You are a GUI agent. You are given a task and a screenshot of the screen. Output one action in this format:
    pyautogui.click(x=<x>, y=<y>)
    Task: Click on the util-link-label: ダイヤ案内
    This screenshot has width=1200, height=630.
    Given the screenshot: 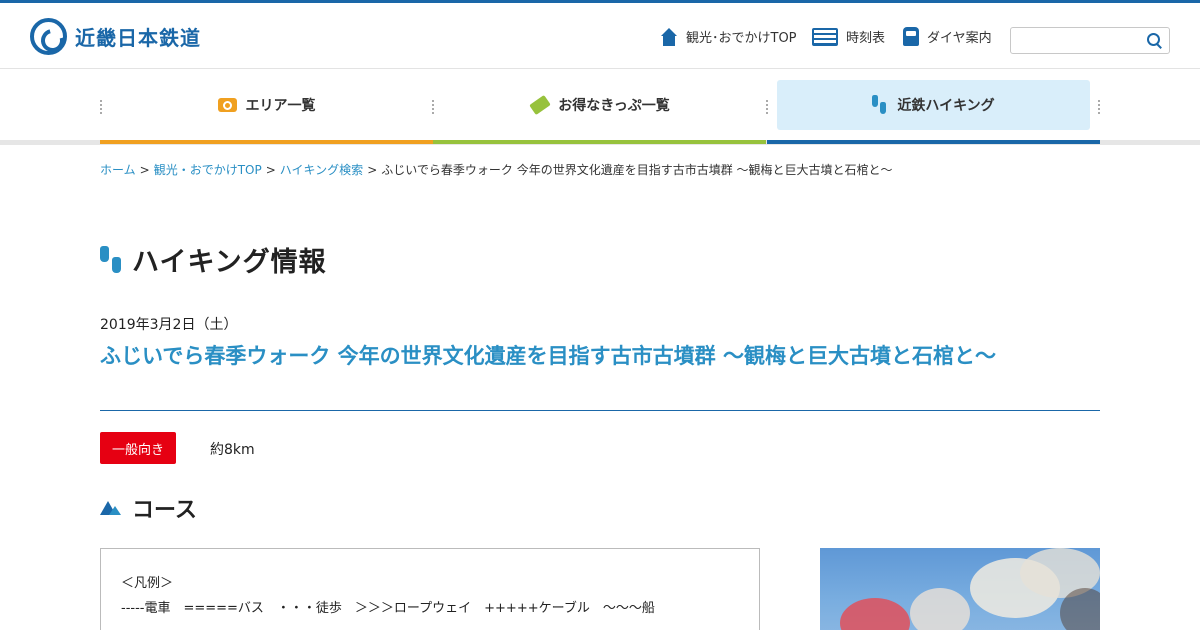 What is the action you would take?
    pyautogui.click(x=959, y=38)
    